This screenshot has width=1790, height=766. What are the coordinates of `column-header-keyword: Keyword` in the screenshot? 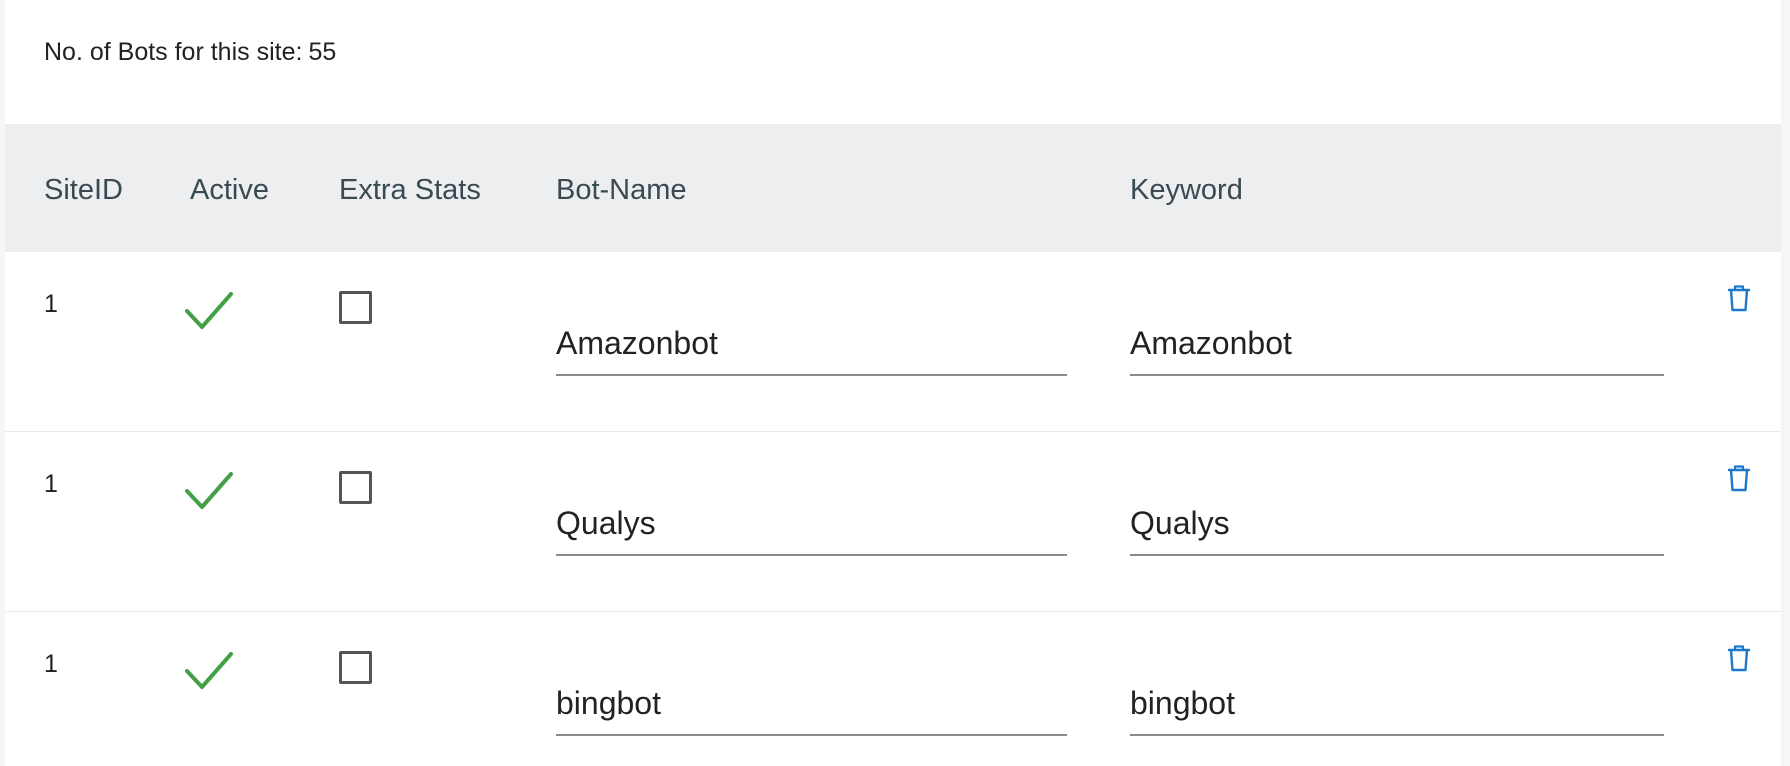 It's located at (1186, 190).